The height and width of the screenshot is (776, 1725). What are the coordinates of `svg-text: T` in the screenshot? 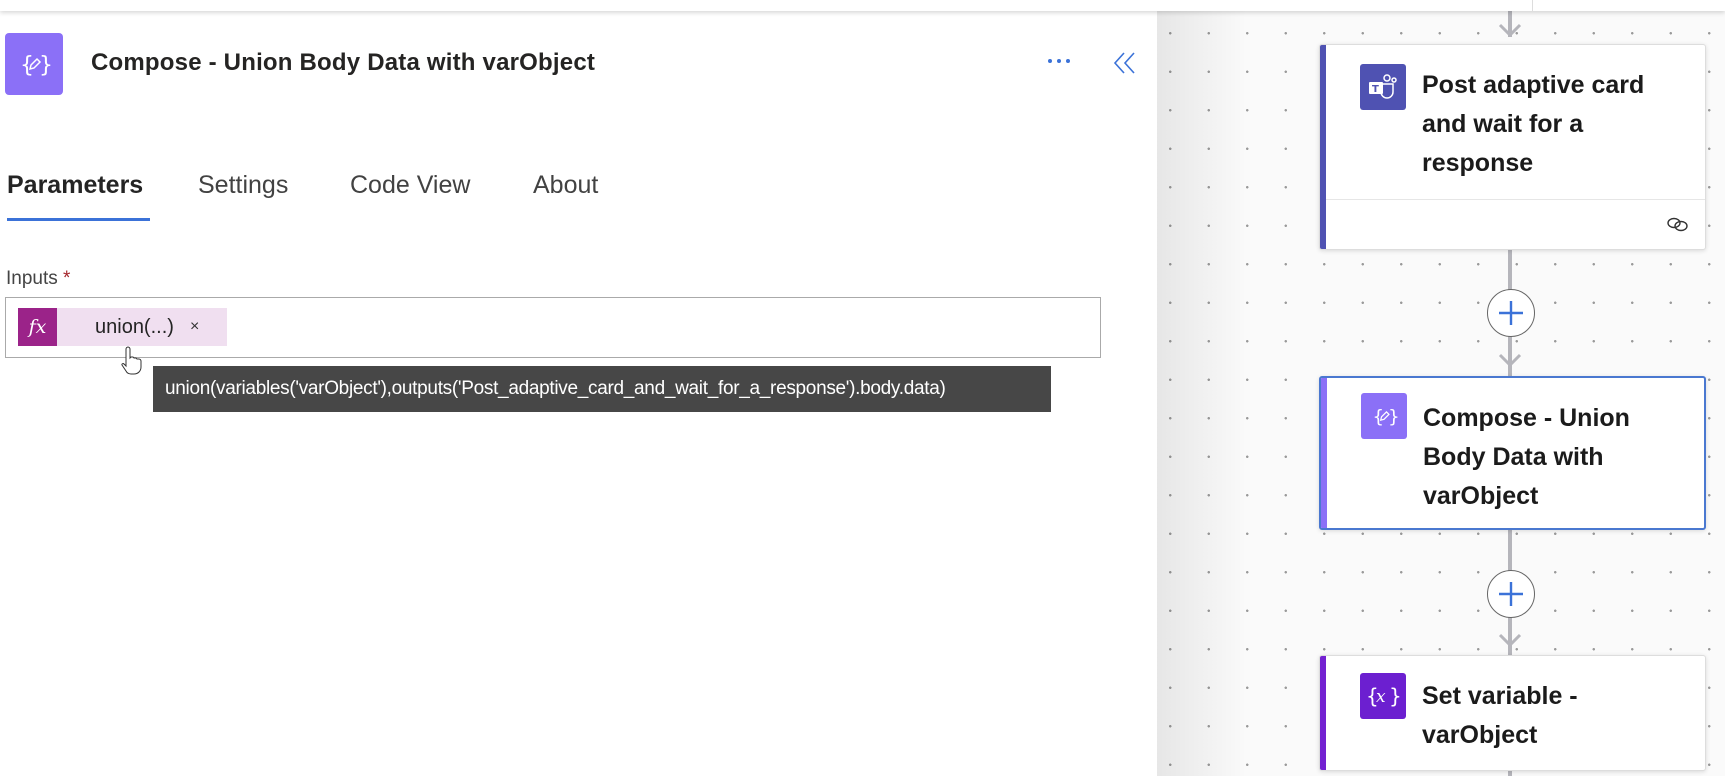 It's located at (1375, 89).